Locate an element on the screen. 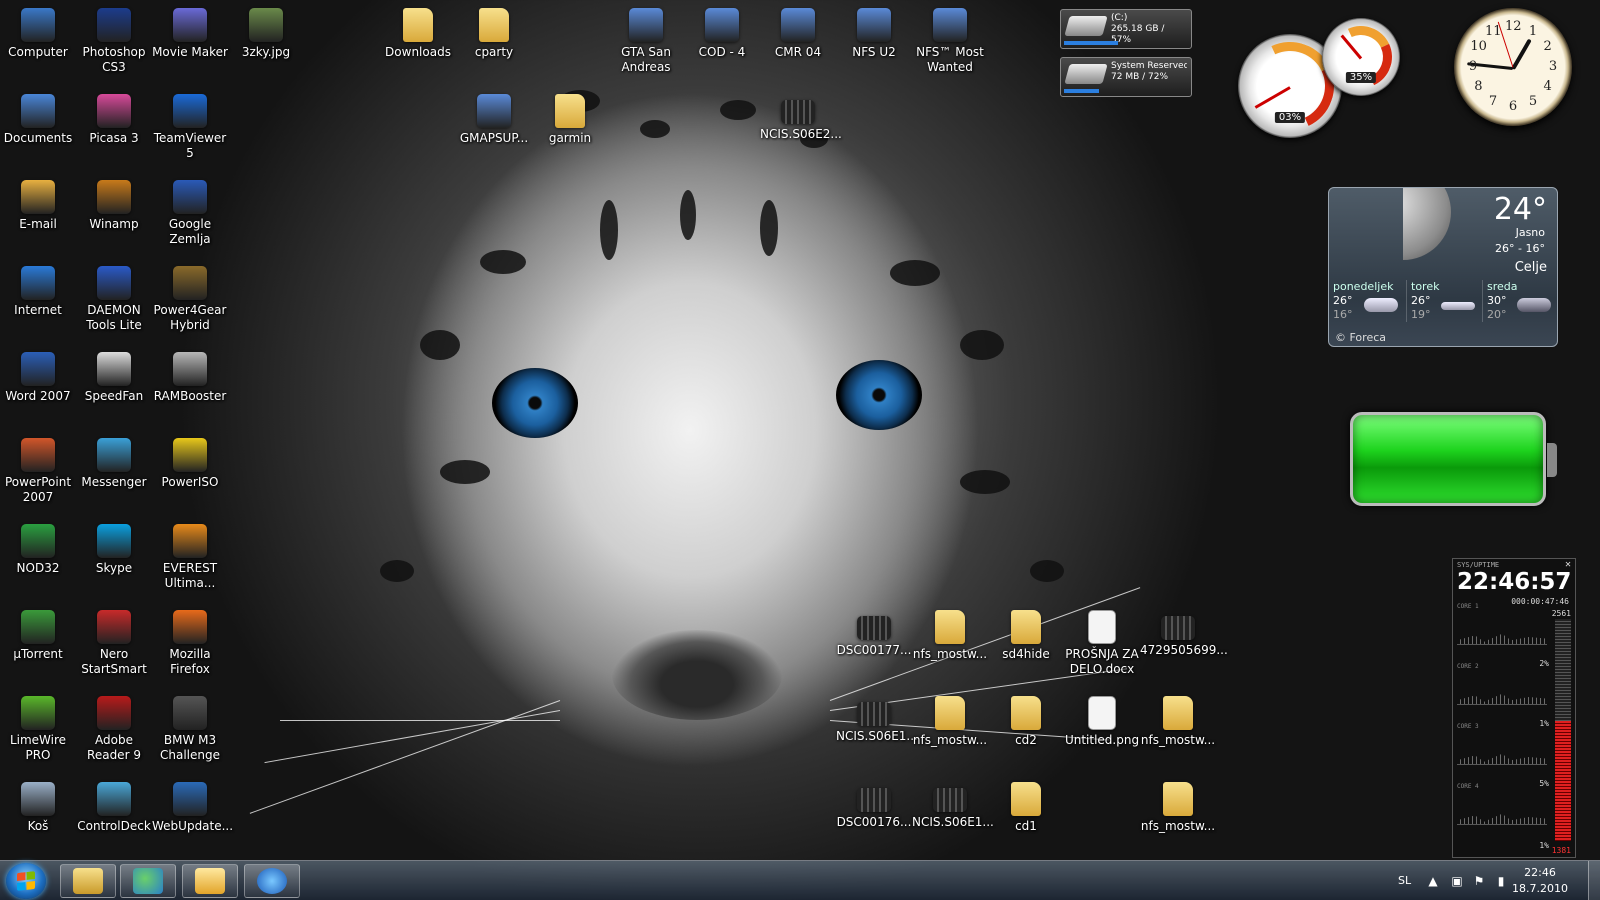 The image size is (1600, 900). usb-device-icon: ▣ is located at coordinates (1457, 881).